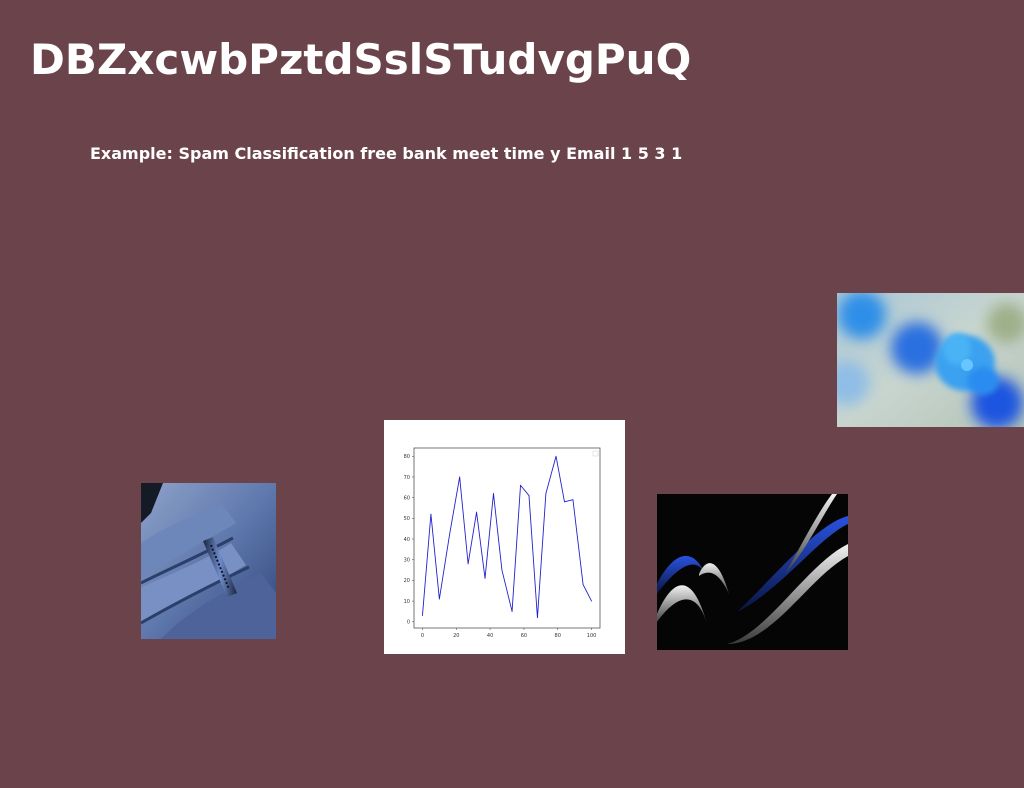 The height and width of the screenshot is (788, 1024). I want to click on y-tick-label: 60, so click(407, 498).